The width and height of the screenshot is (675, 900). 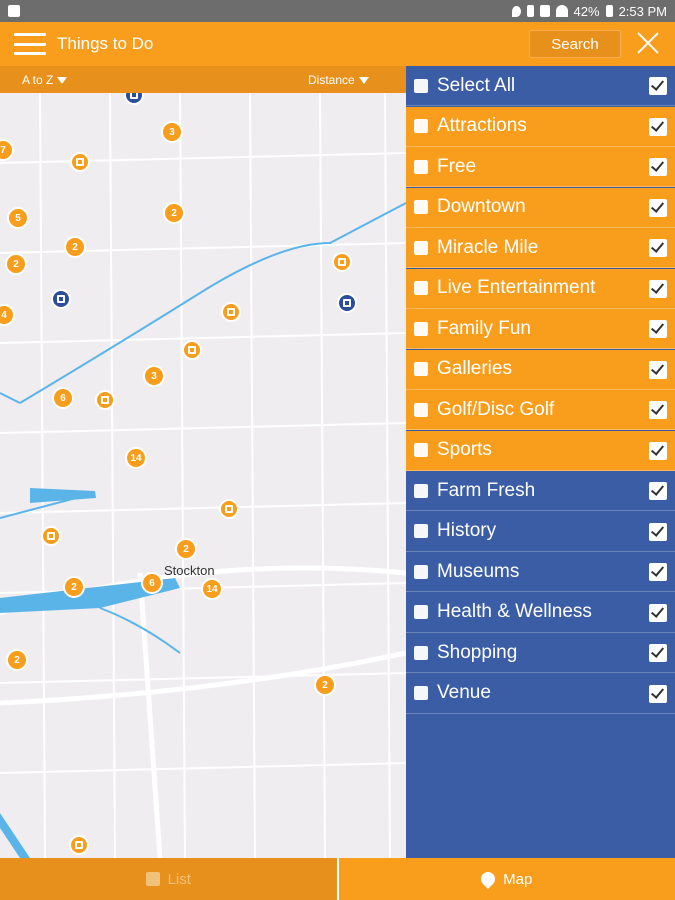 I want to click on filter-row-downtown: Downtown, so click(x=540, y=207).